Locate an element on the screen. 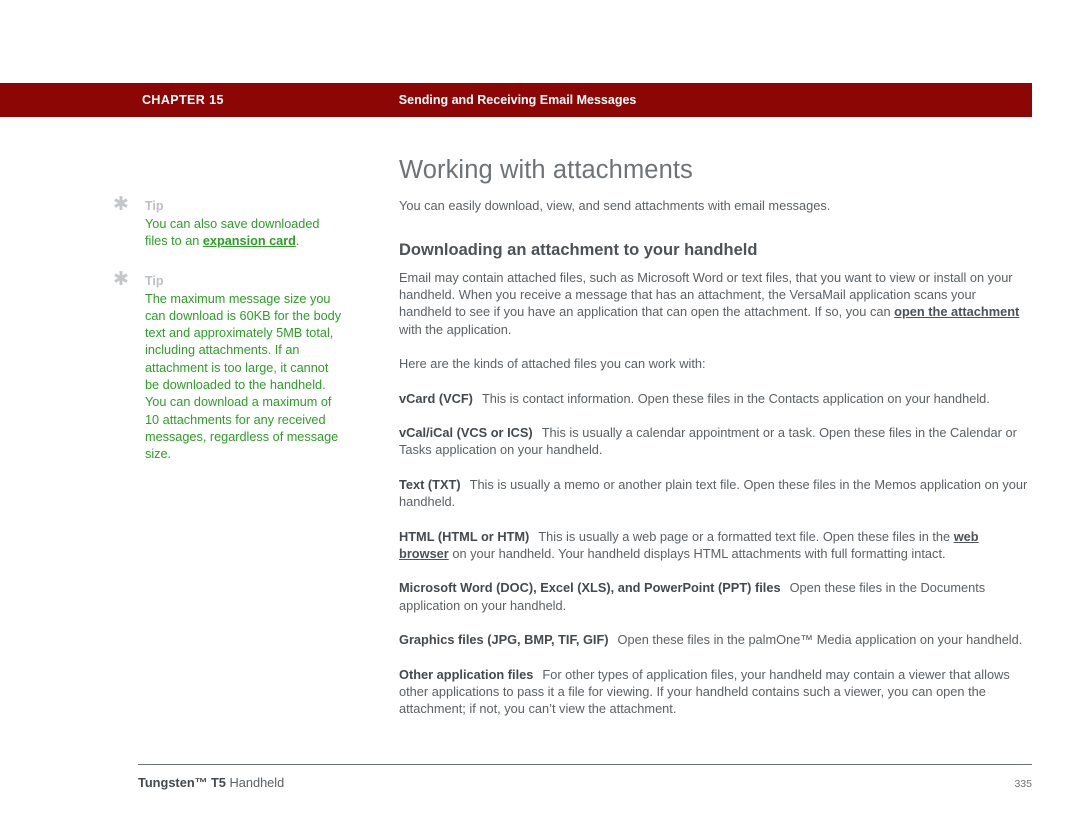 The width and height of the screenshot is (1080, 834). product-name: Tungsten™ T5 Handheld is located at coordinates (211, 782).